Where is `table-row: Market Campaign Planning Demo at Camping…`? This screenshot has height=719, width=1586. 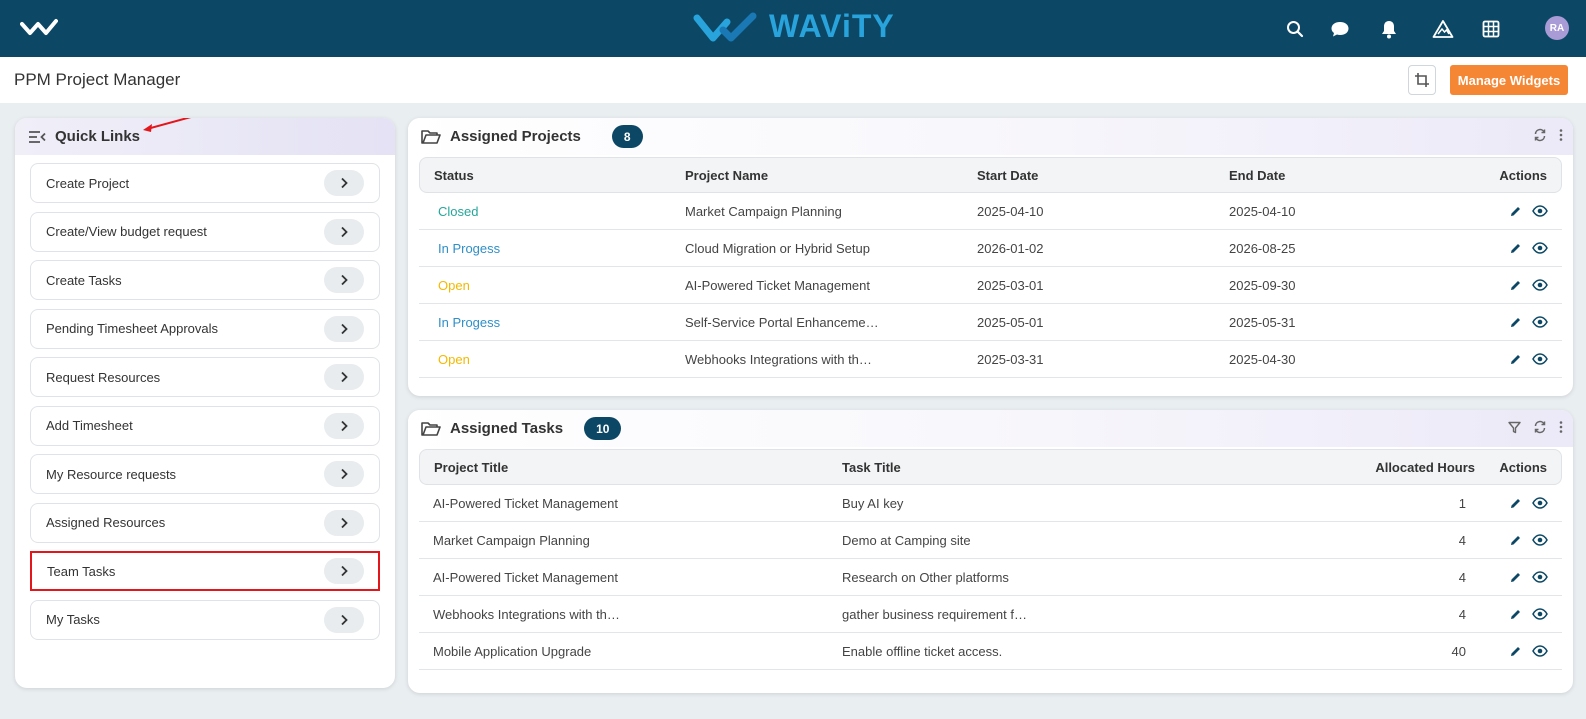
table-row: Market Campaign Planning Demo at Camping… is located at coordinates (990, 540).